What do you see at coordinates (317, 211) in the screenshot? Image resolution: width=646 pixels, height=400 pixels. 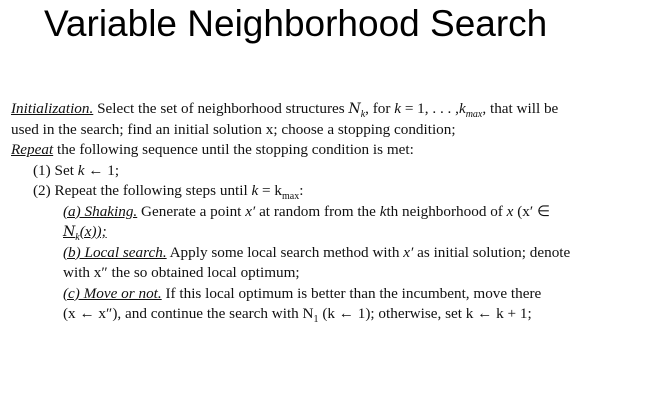 I see `shaking-text-2: at random from the` at bounding box center [317, 211].